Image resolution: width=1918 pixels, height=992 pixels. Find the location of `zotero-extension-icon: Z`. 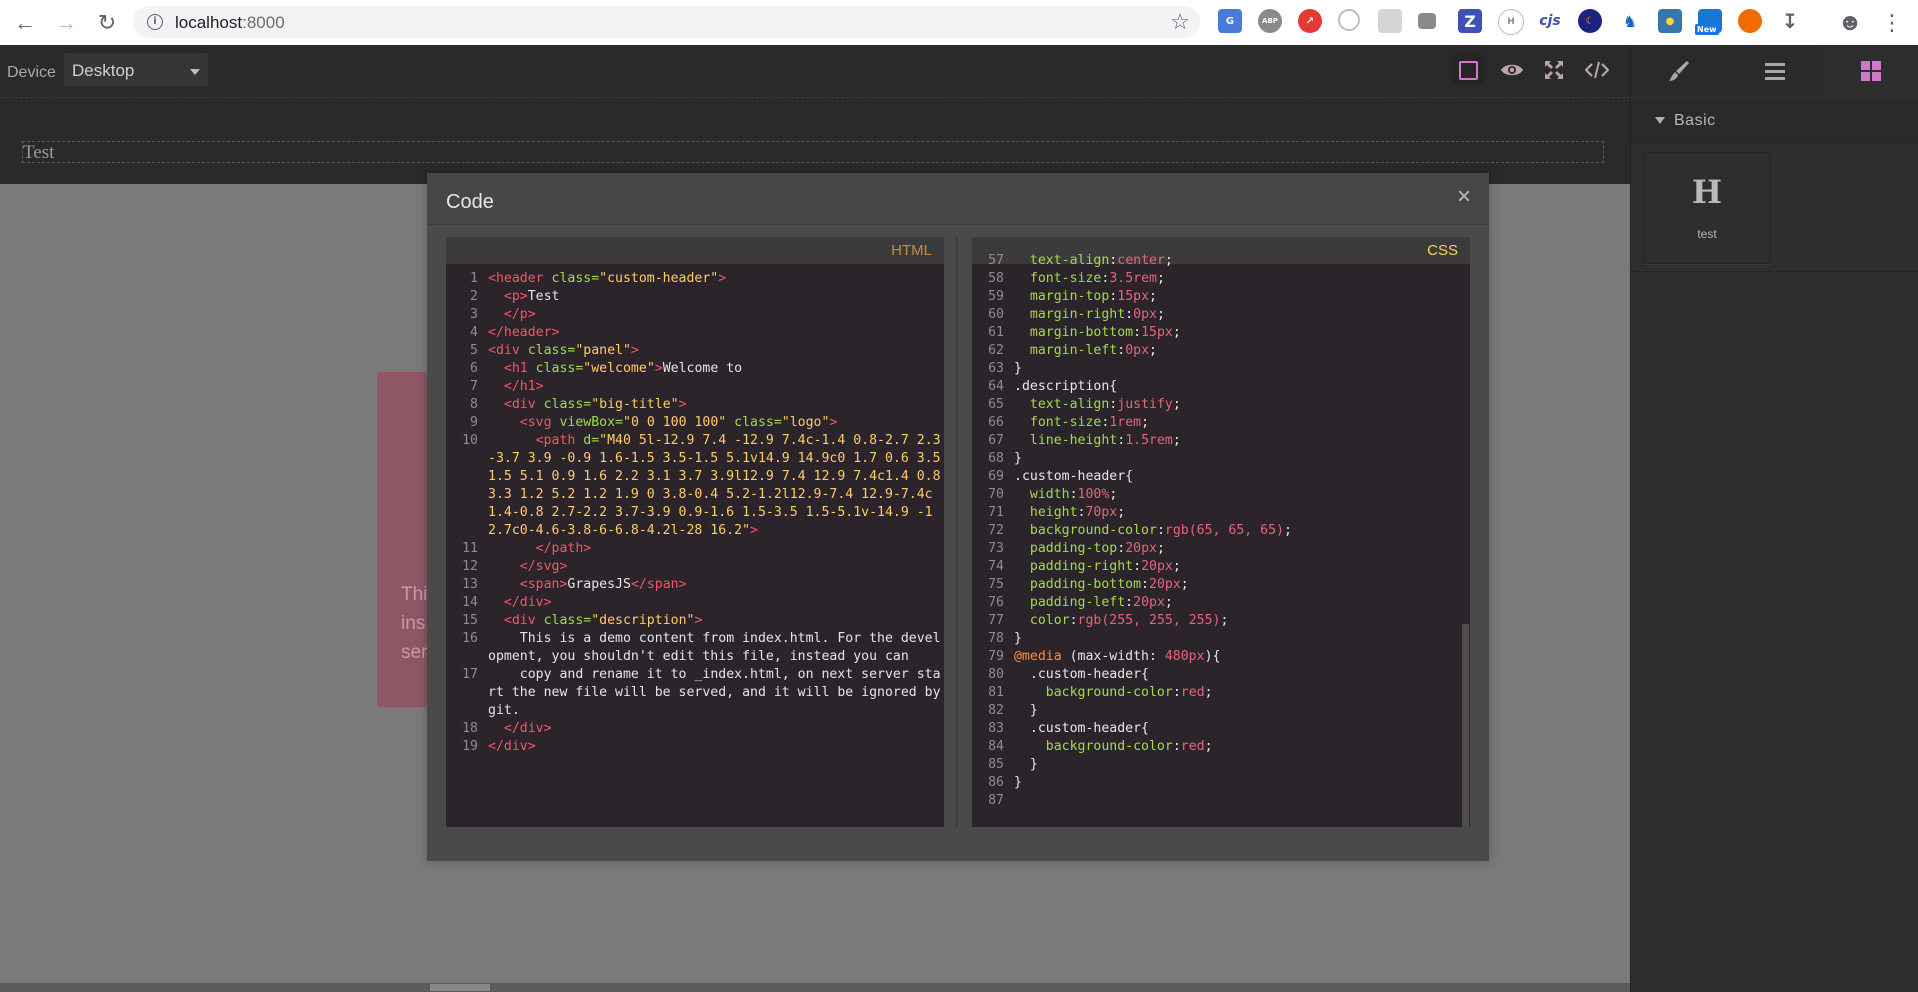

zotero-extension-icon: Z is located at coordinates (1470, 21).